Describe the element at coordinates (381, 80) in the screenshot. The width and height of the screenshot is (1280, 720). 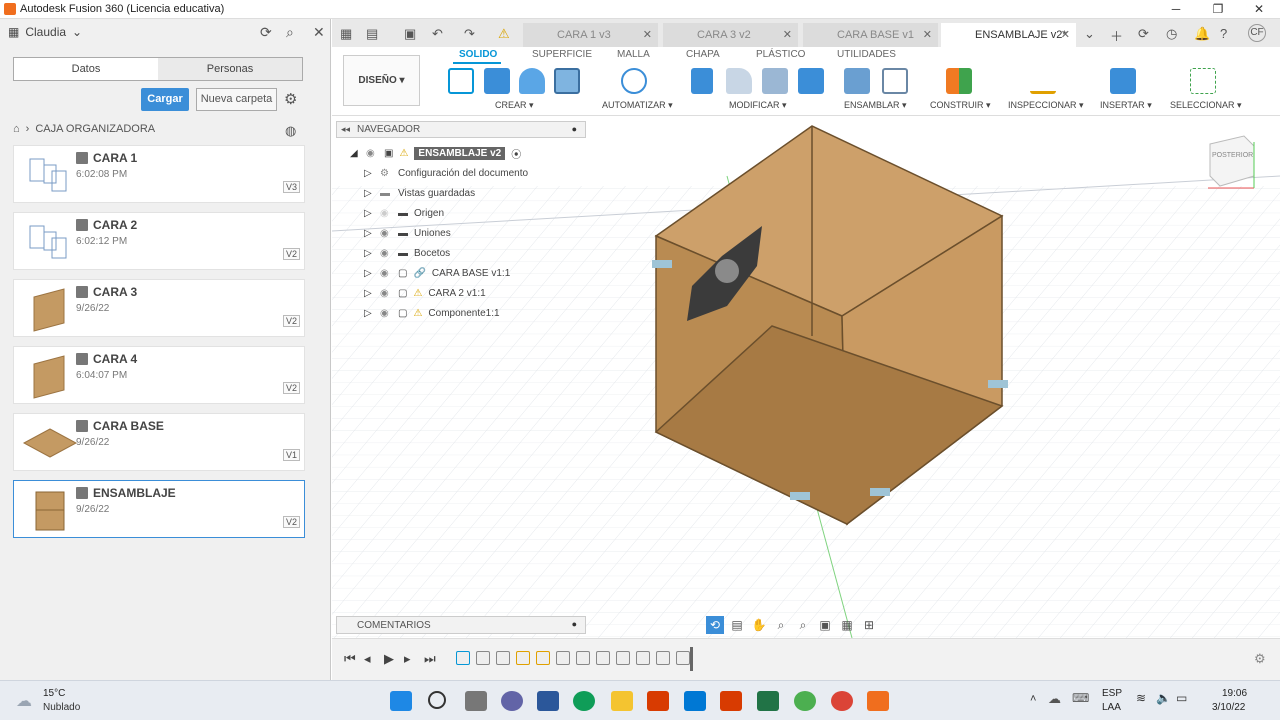
I see `workspace-switcher: DISEÑO ▾` at that location.